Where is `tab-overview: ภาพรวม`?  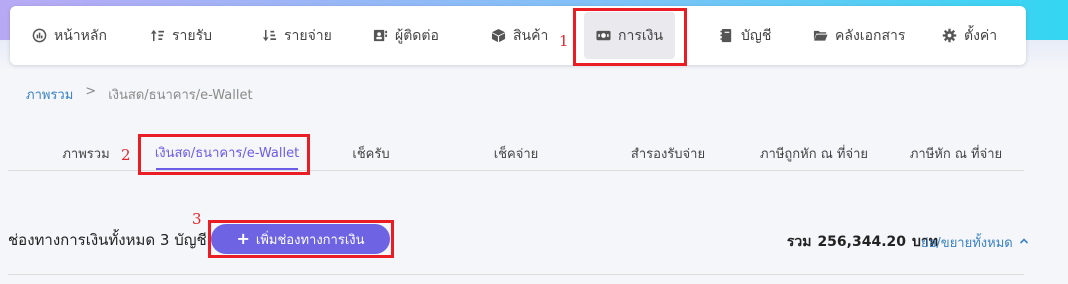
tab-overview: ภาพรวม is located at coordinates (86, 153).